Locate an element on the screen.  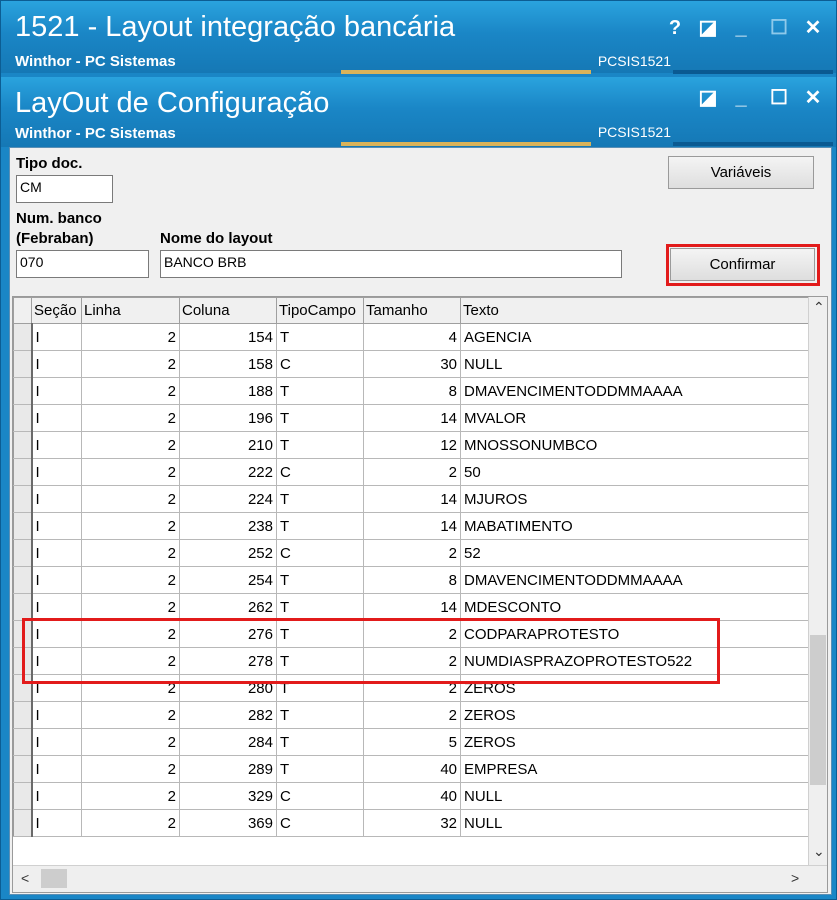
cell-texto: MABATIMENTO is located at coordinates (635, 526).